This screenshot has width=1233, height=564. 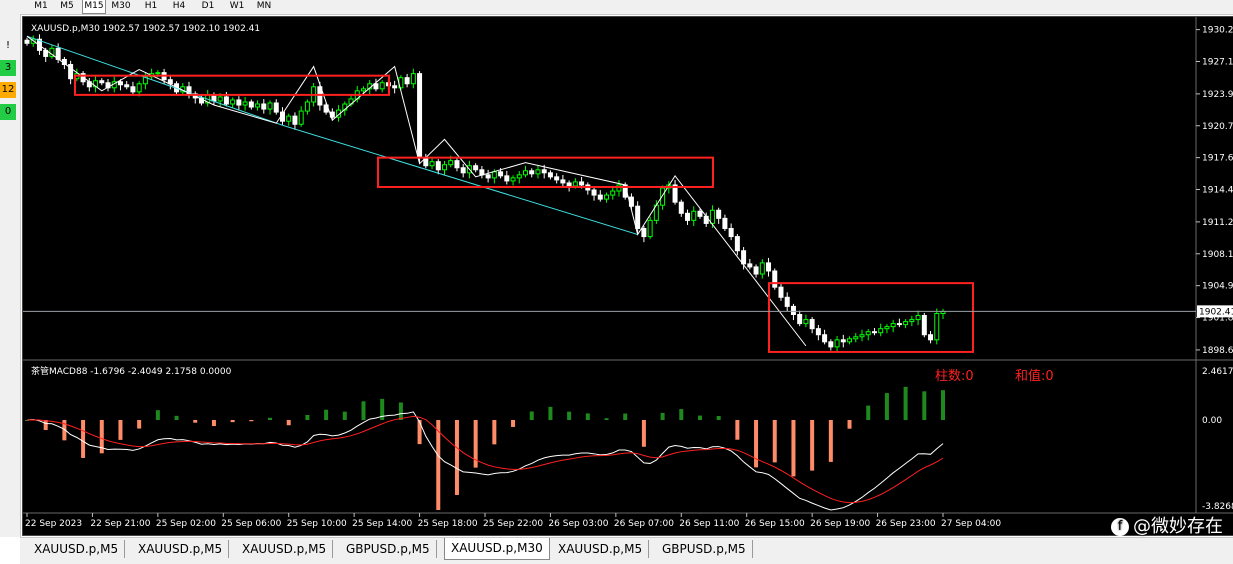 What do you see at coordinates (8, 68) in the screenshot?
I see `left-sidebar-indicator: 3` at bounding box center [8, 68].